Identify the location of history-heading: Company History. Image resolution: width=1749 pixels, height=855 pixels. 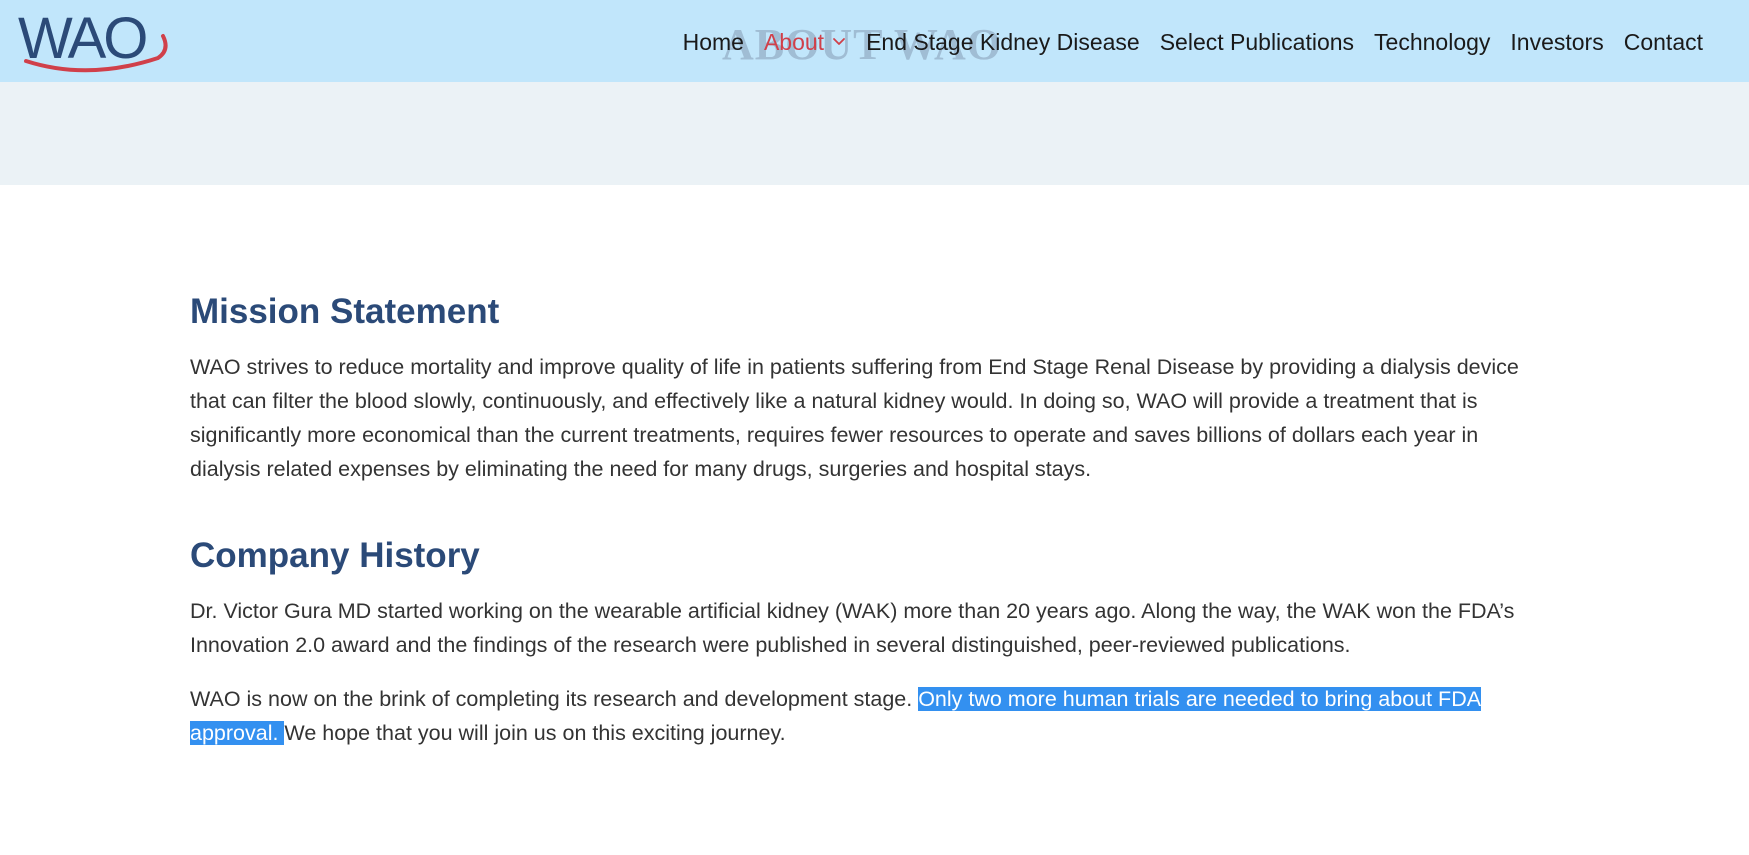
(335, 555).